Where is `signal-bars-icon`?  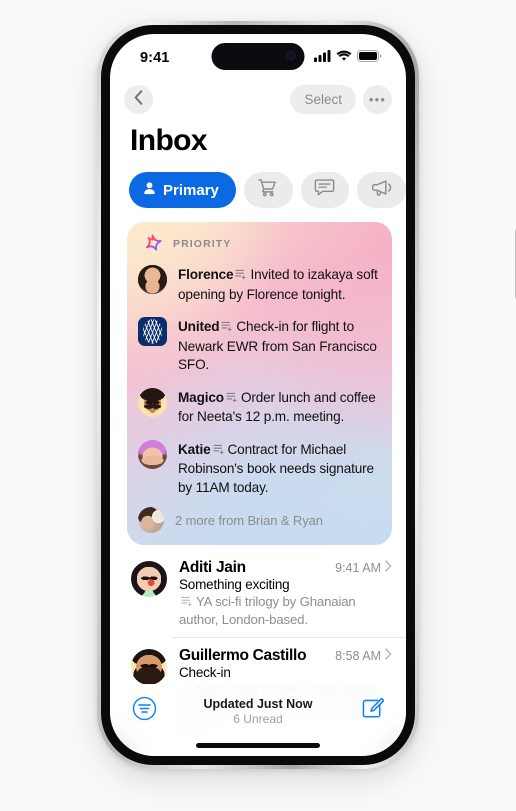 signal-bars-icon is located at coordinates (322, 58).